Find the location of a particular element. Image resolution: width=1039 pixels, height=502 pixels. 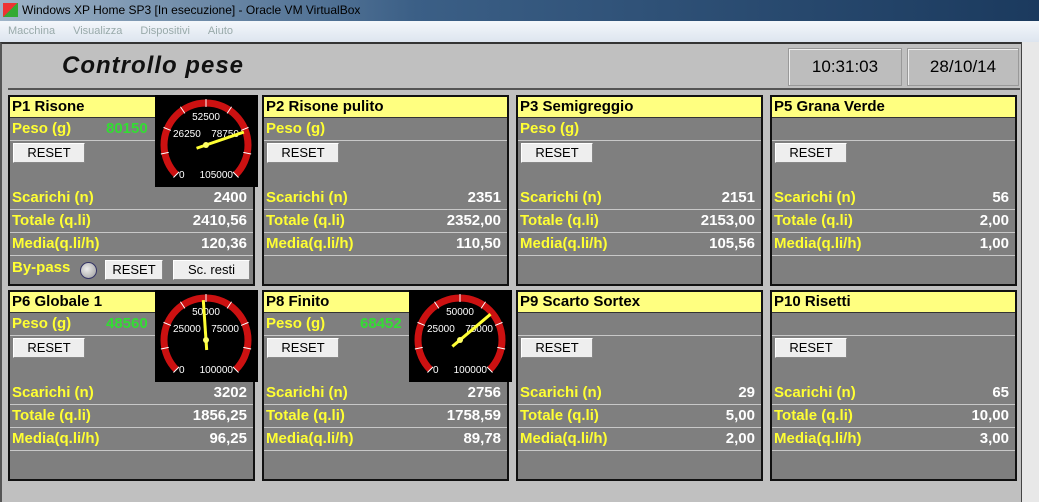

virtualbox-icon is located at coordinates (10, 10).